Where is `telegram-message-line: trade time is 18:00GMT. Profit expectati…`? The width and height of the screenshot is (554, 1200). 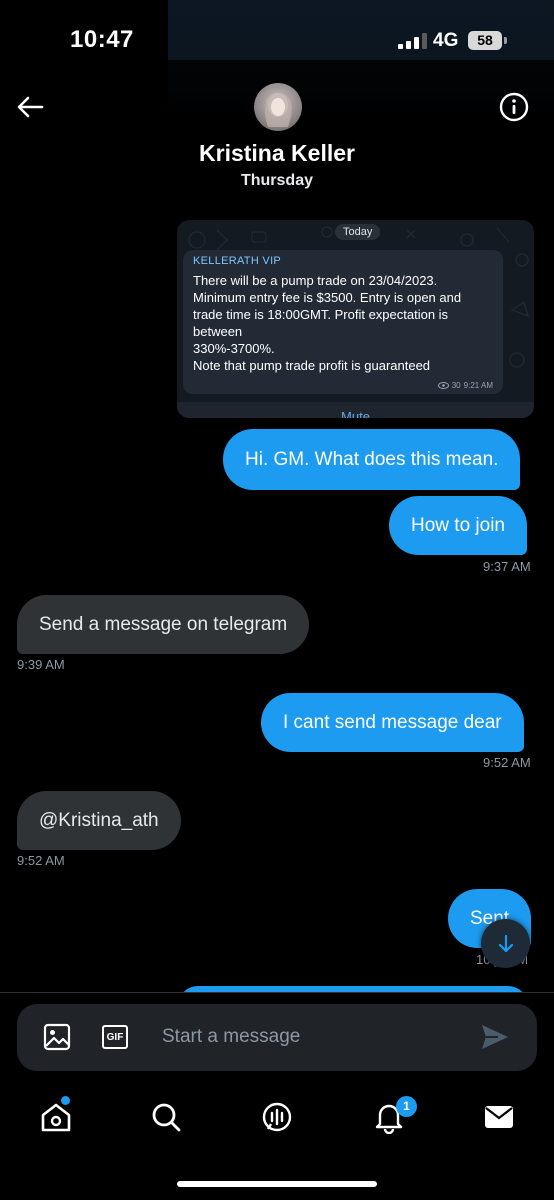 telegram-message-line: trade time is 18:00GMT. Profit expectati… is located at coordinates (321, 314).